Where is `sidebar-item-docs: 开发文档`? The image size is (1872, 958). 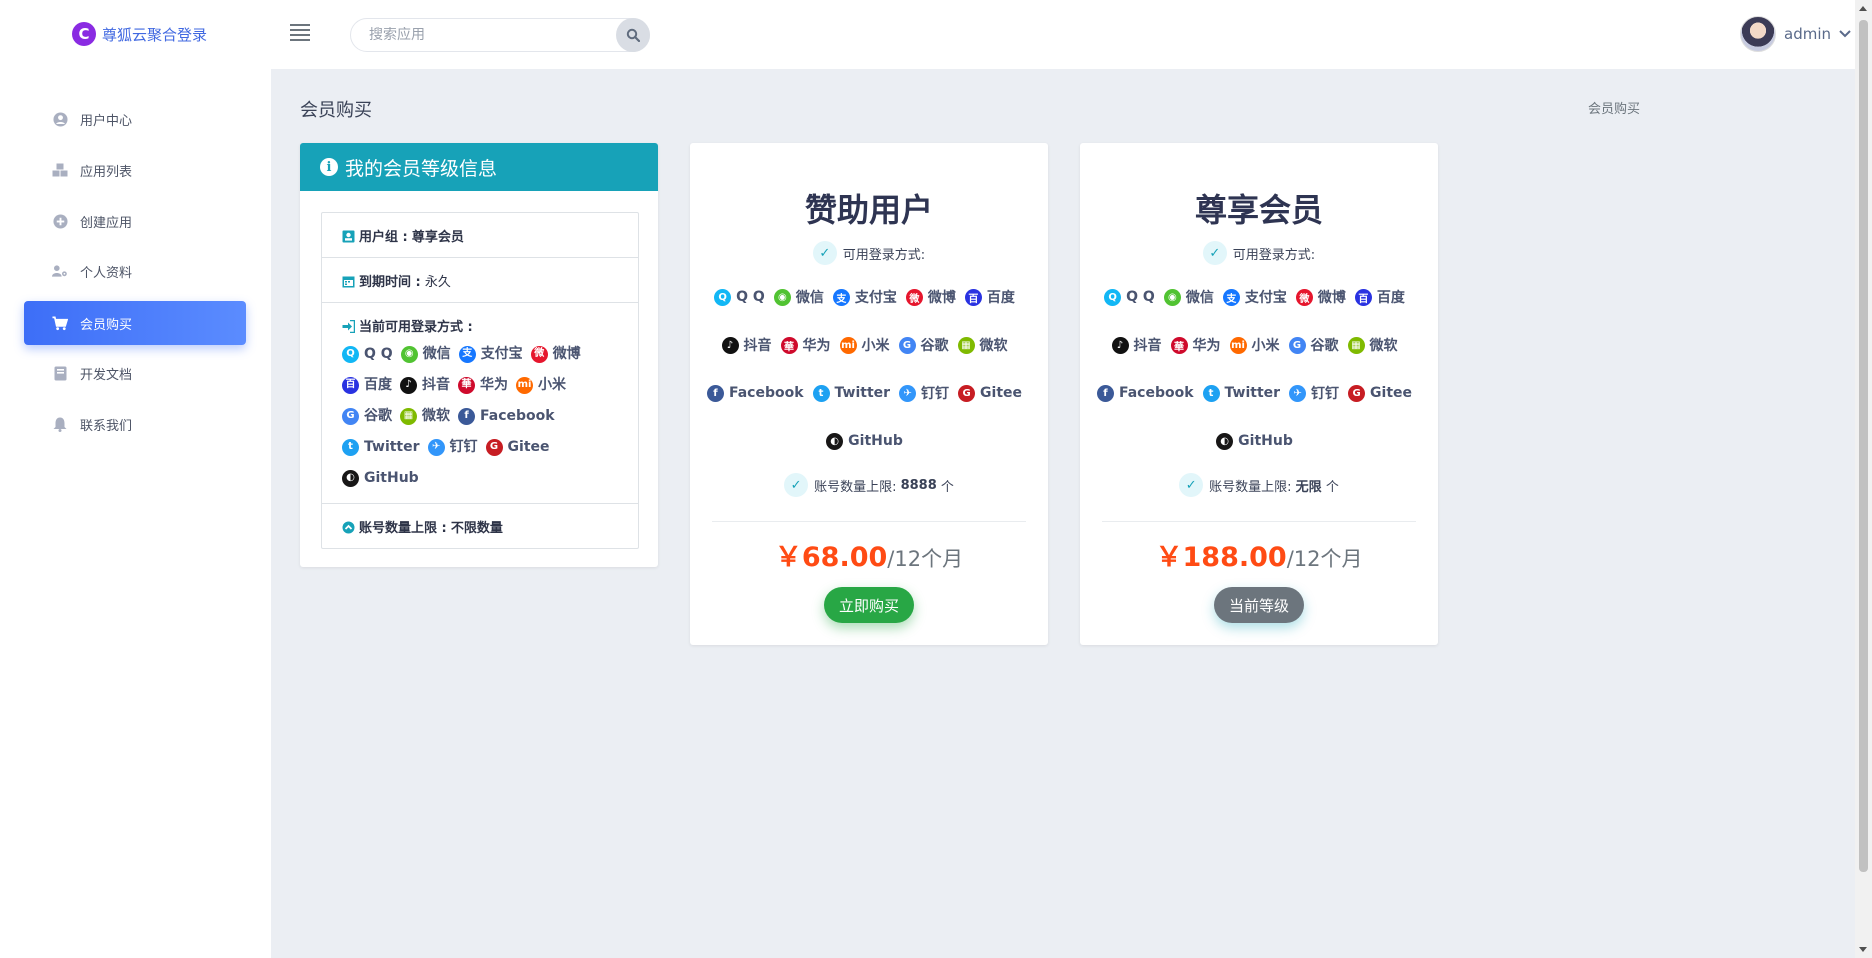 sidebar-item-docs: 开发文档 is located at coordinates (135, 373).